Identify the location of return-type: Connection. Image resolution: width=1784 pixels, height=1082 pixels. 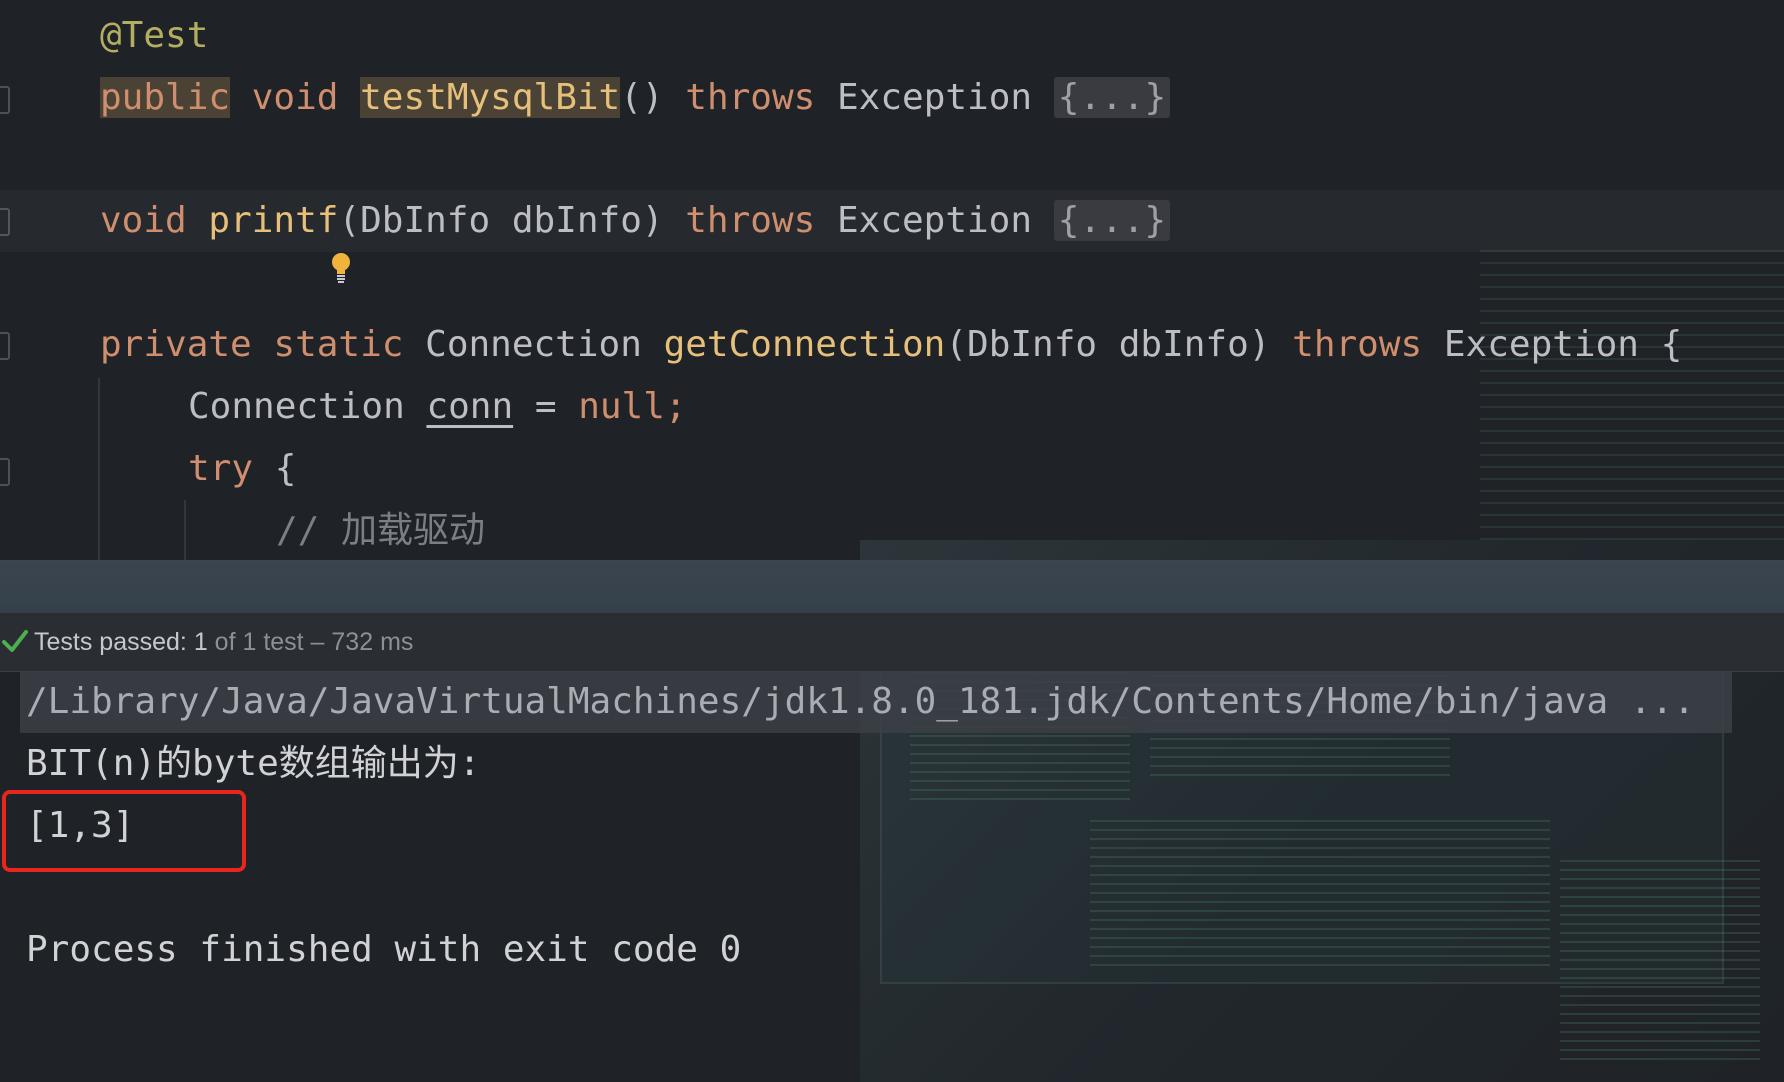
(533, 344).